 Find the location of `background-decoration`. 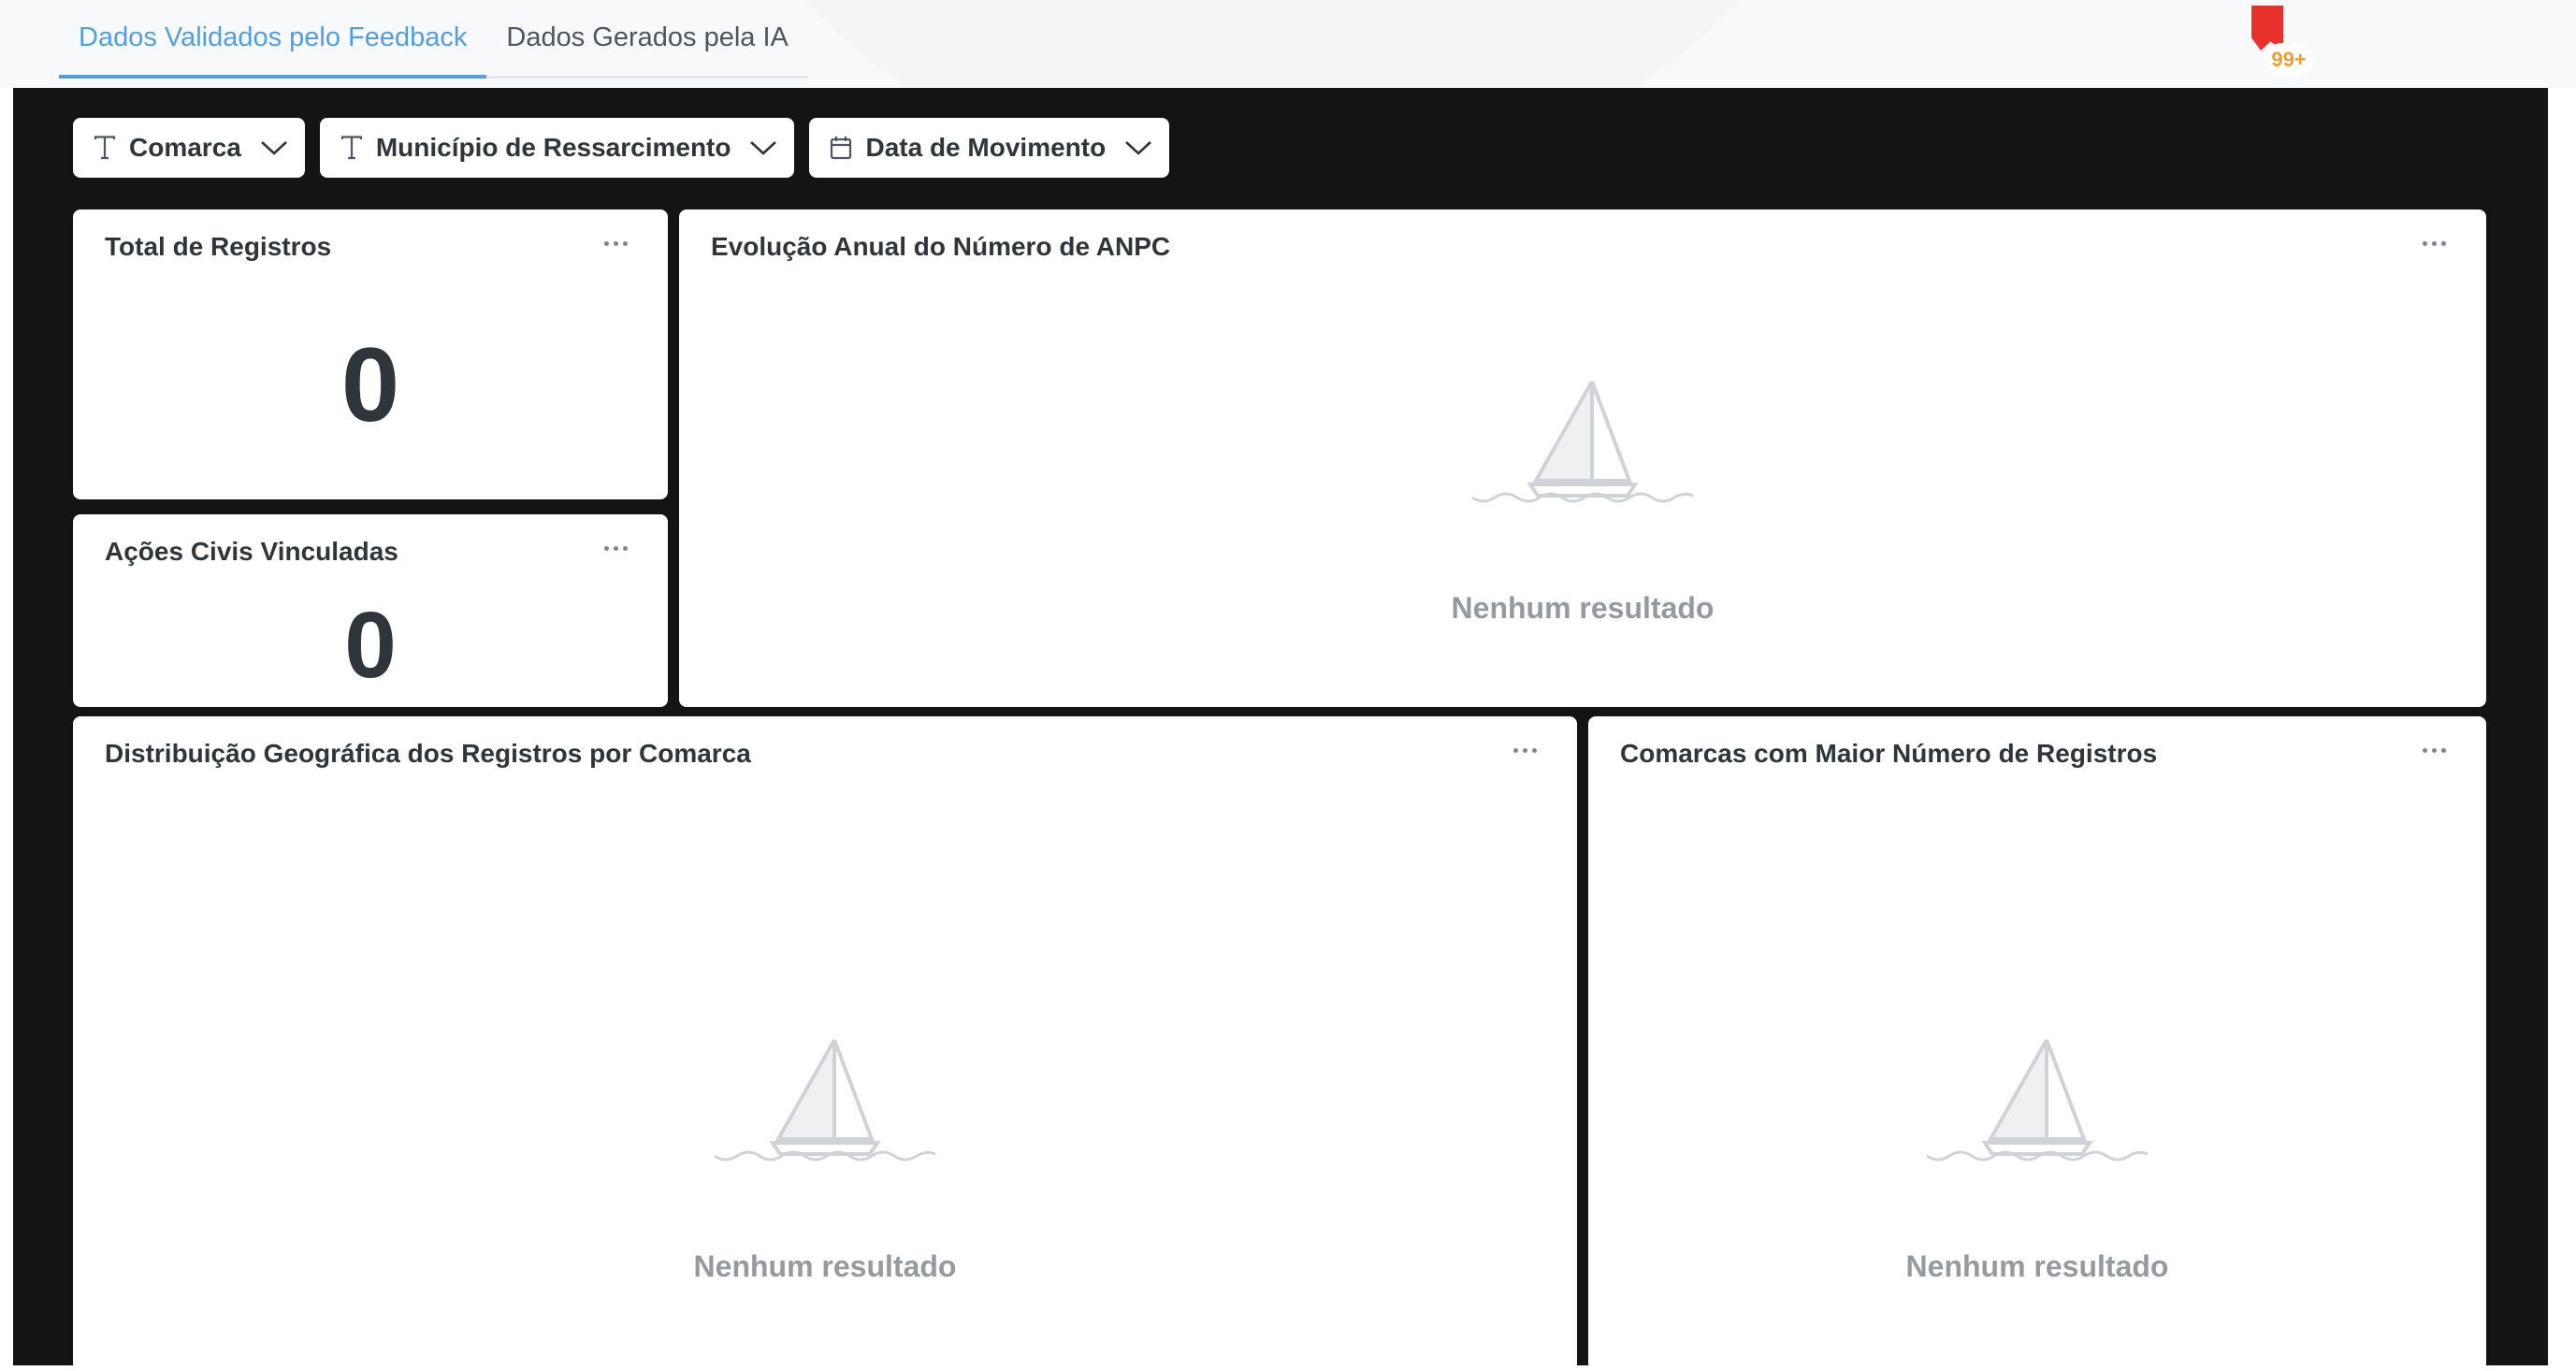

background-decoration is located at coordinates (1272, 44).